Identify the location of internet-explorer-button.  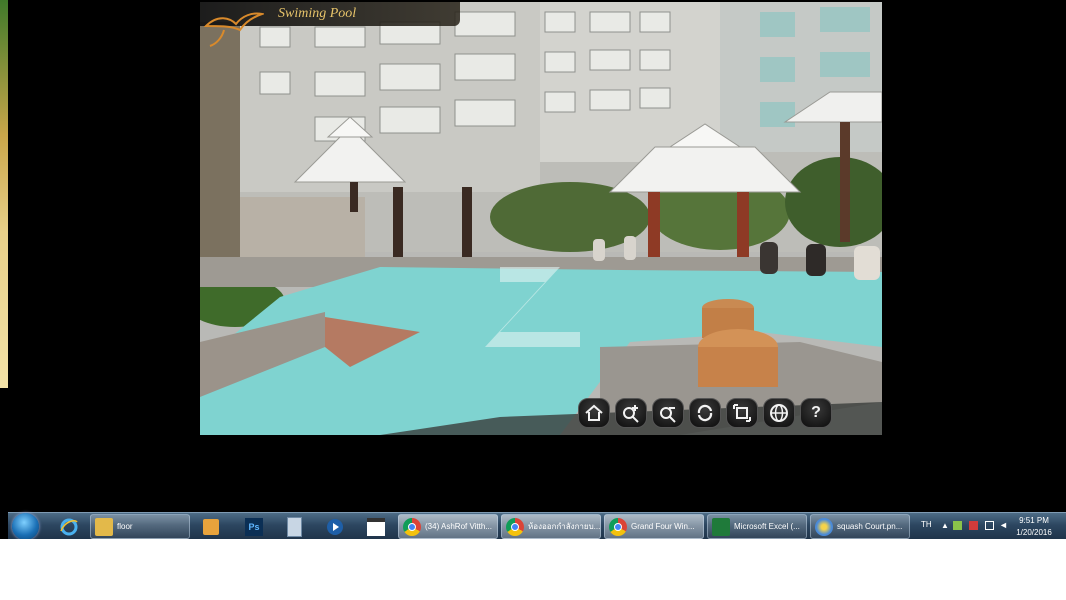
(69, 526).